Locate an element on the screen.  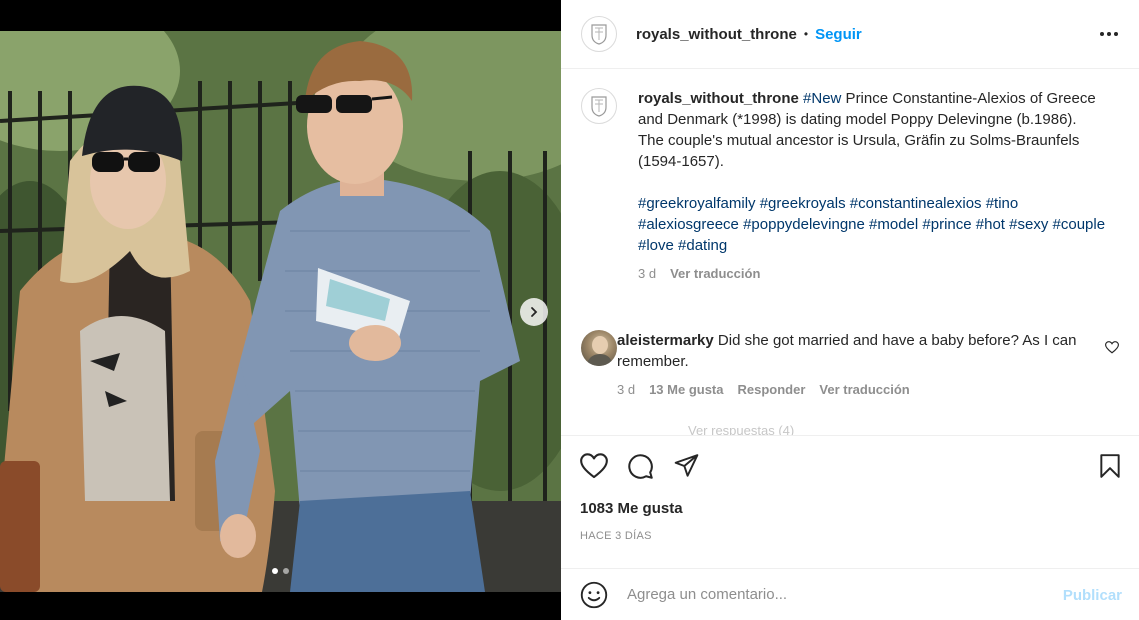
hashtag-link: #tino is located at coordinates (1002, 203).